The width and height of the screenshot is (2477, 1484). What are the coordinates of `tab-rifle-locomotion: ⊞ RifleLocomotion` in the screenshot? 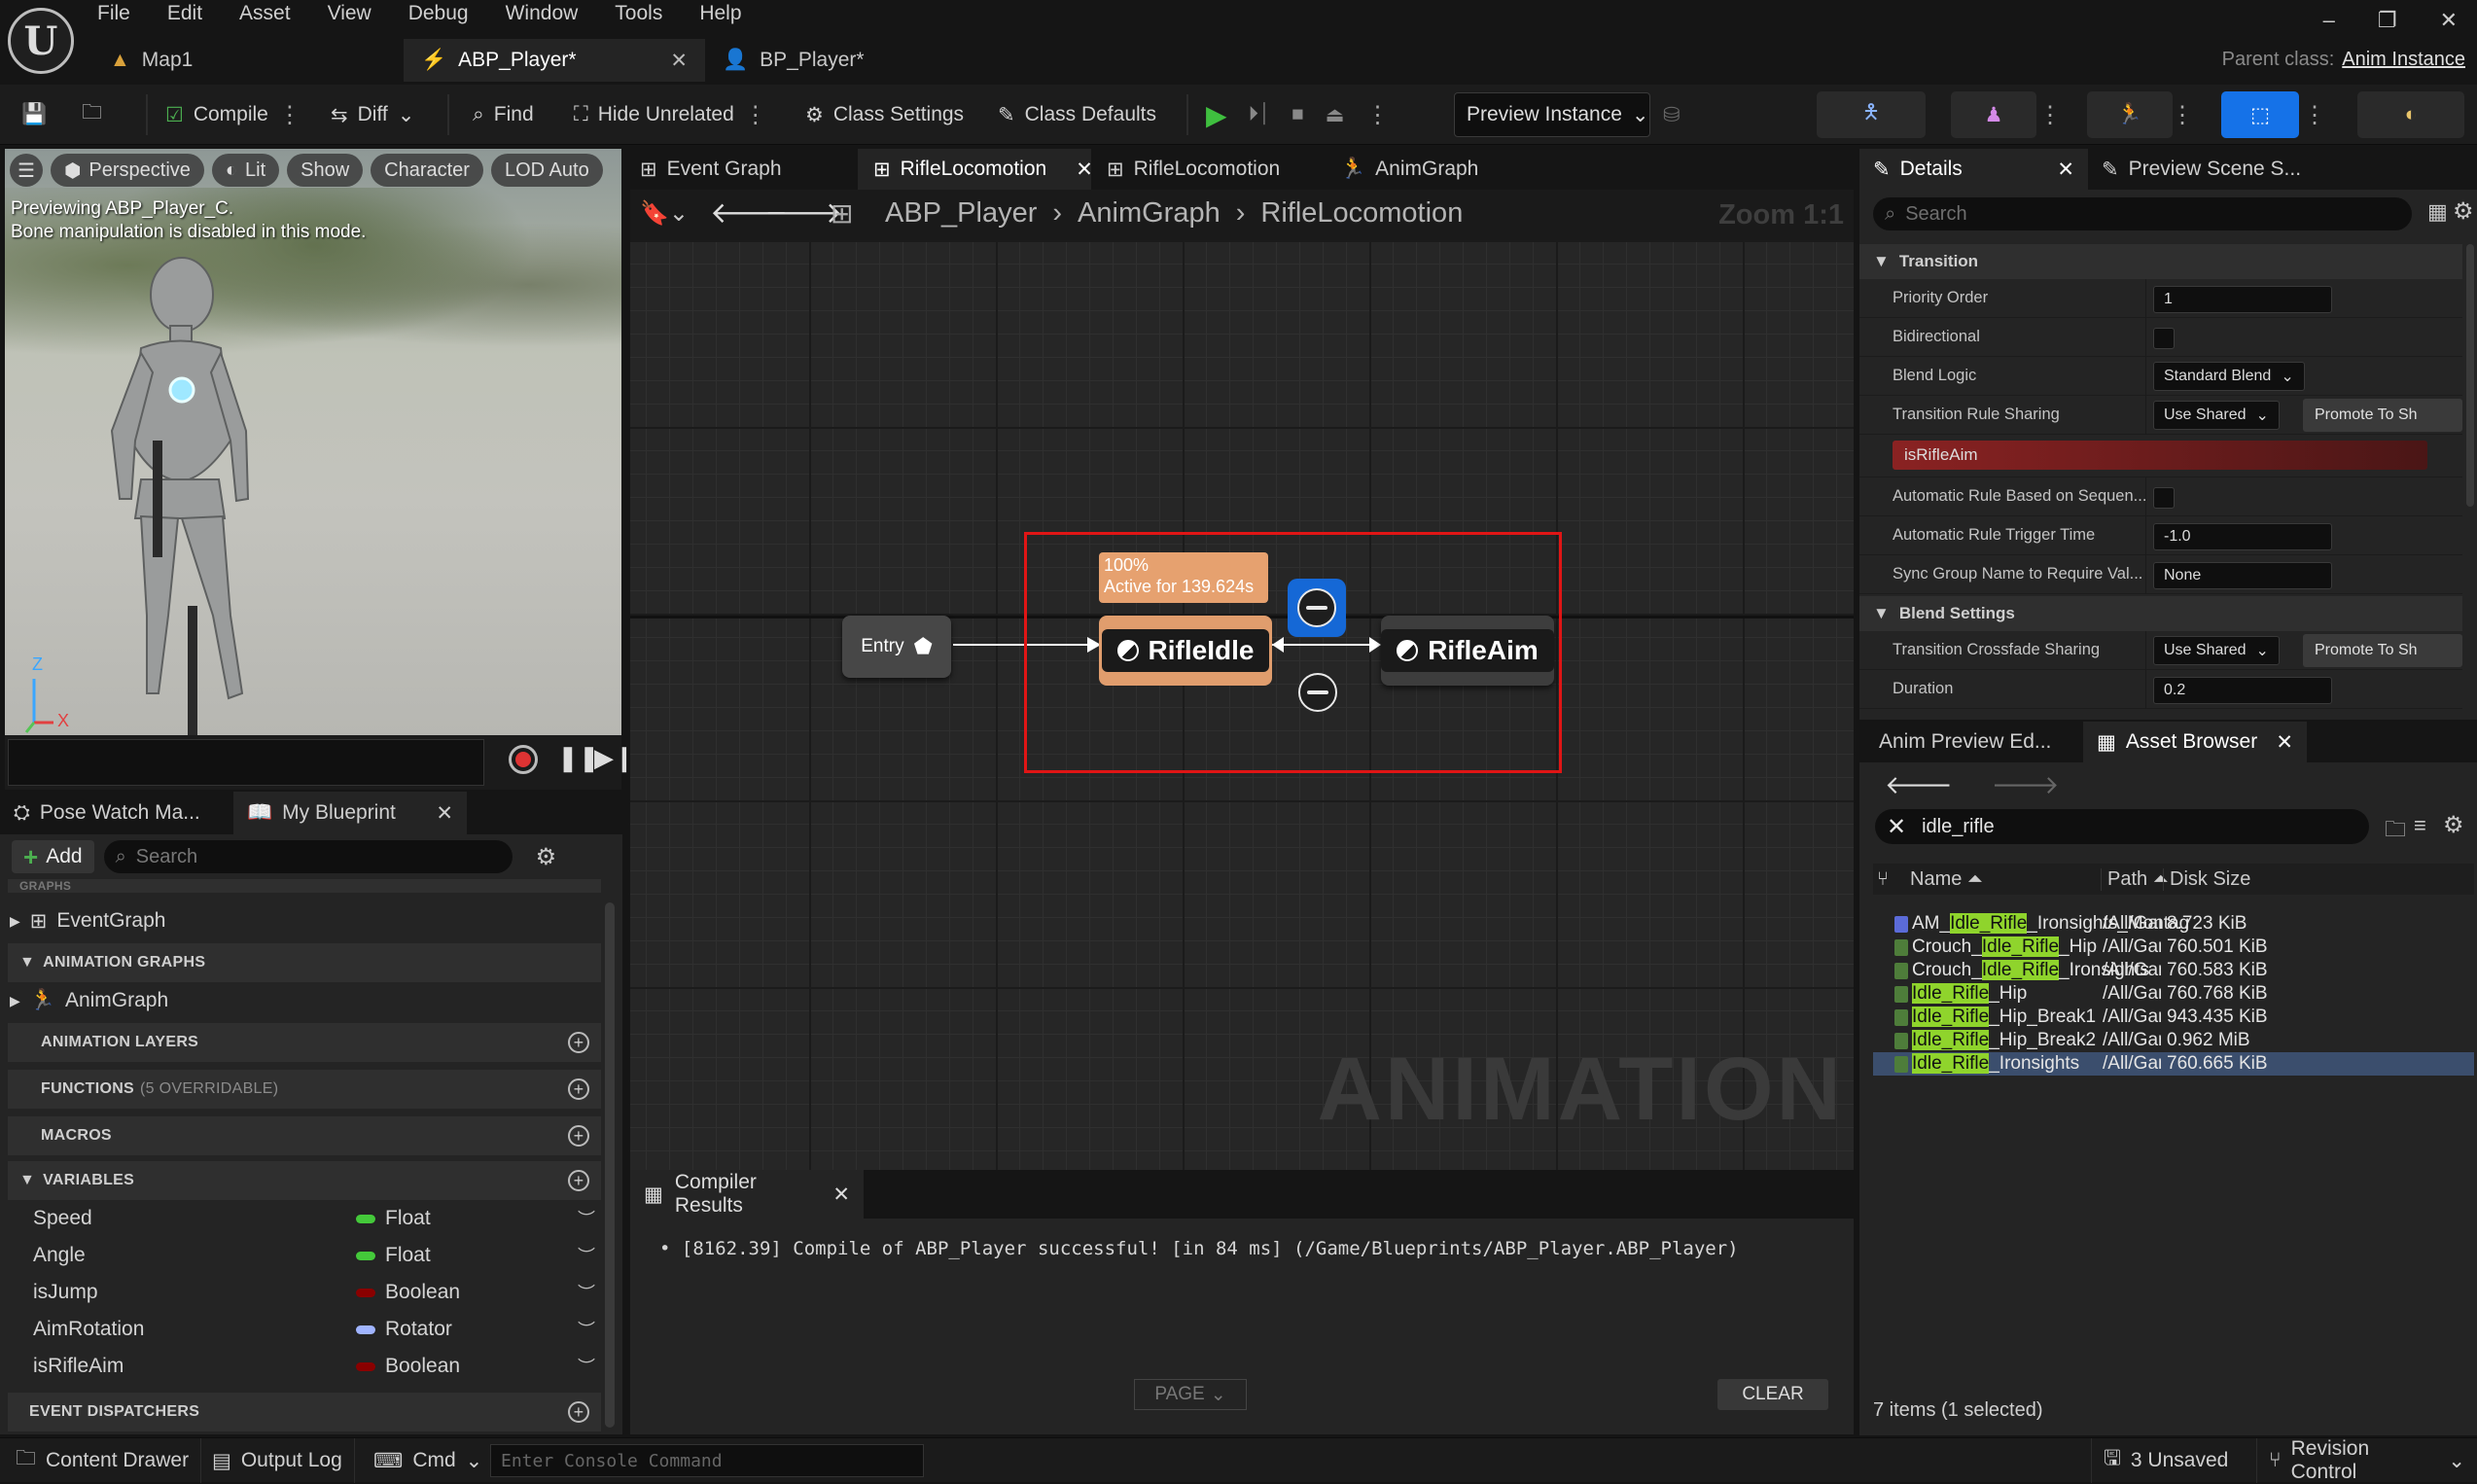 It's located at (1208, 170).